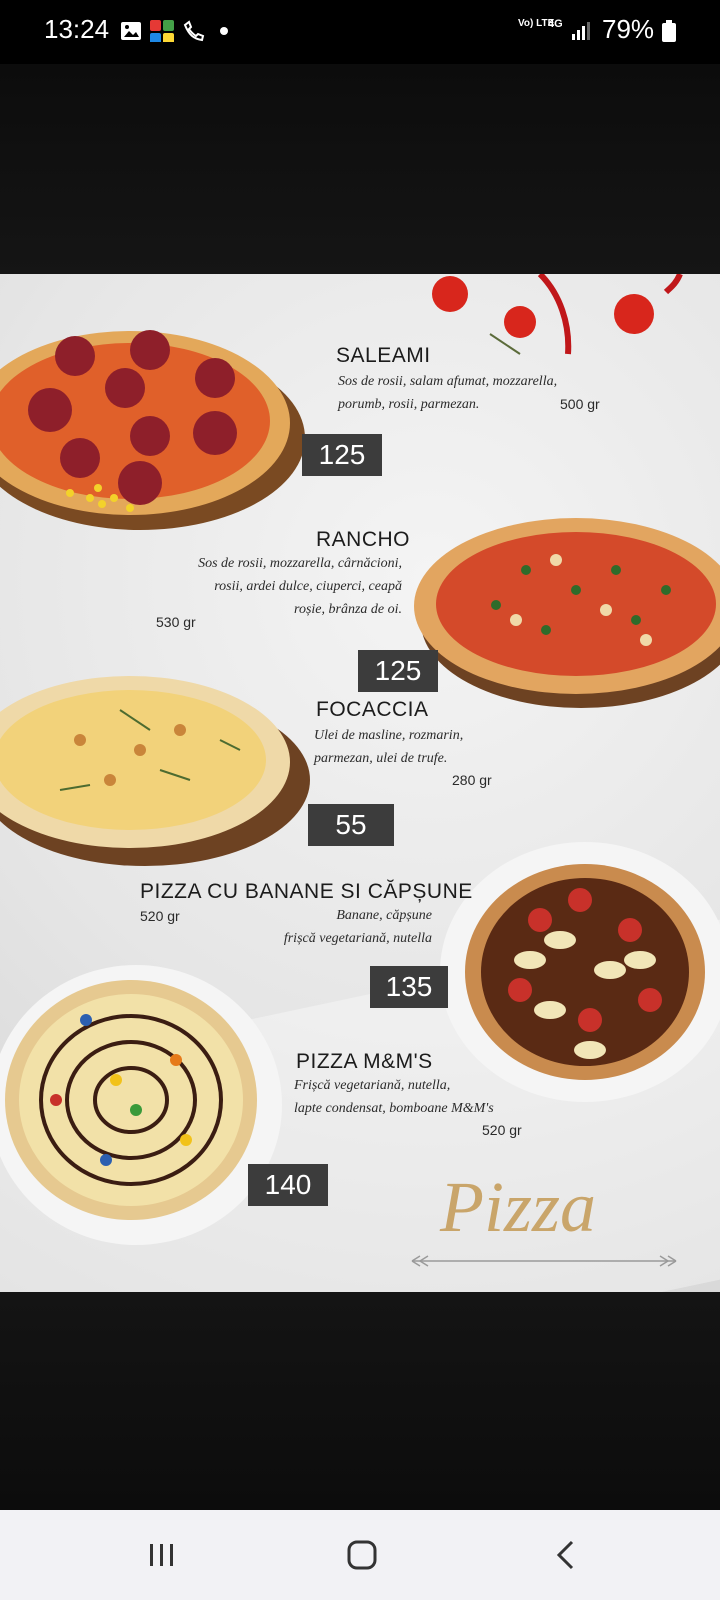  What do you see at coordinates (567, 613) in the screenshot?
I see `pizza-rancho-image` at bounding box center [567, 613].